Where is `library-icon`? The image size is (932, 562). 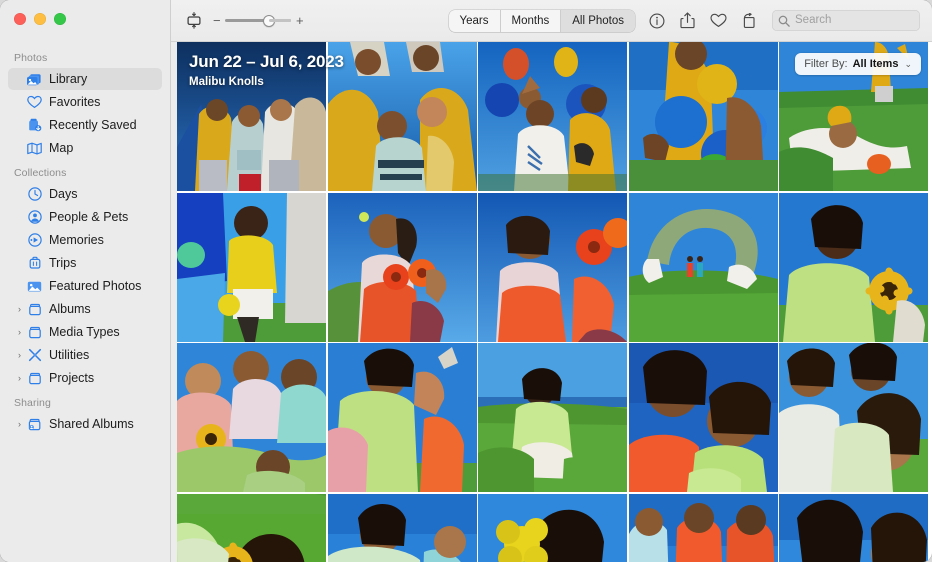
library-icon is located at coordinates (34, 79).